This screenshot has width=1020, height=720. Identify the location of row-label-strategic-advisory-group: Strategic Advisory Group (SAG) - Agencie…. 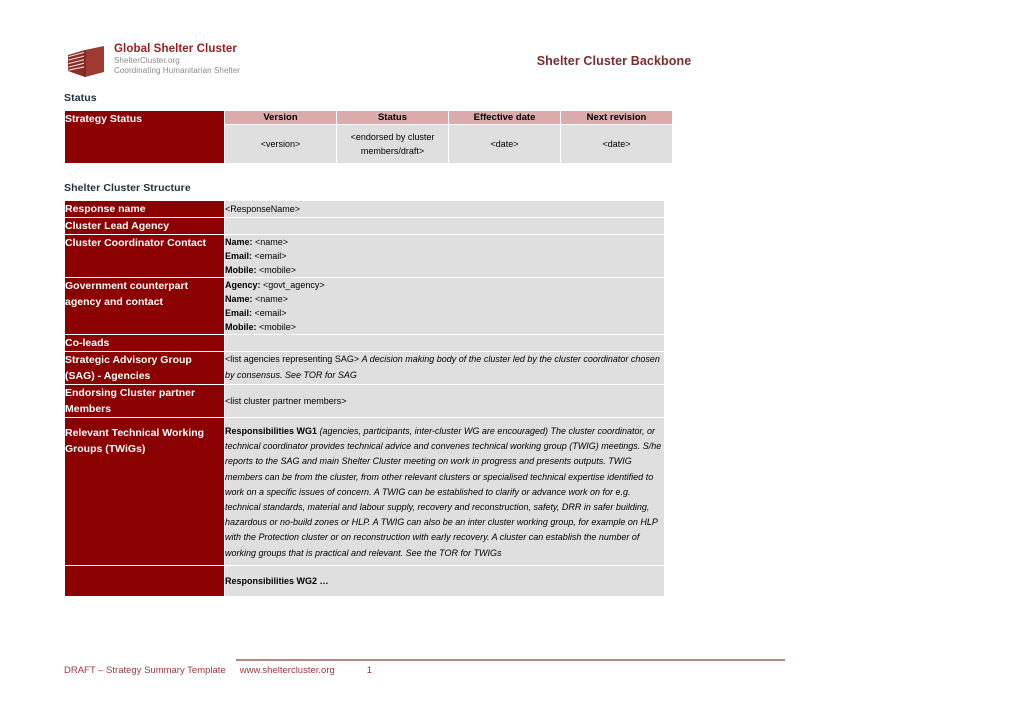
(144, 368).